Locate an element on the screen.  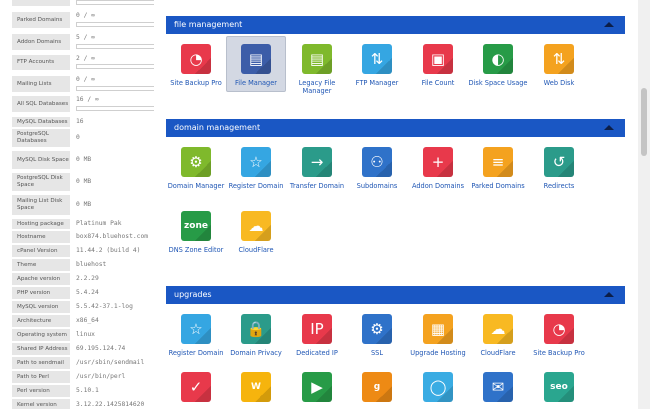
app-link-dedicated-ip: IP Dedicated IP is located at coordinates (317, 335).